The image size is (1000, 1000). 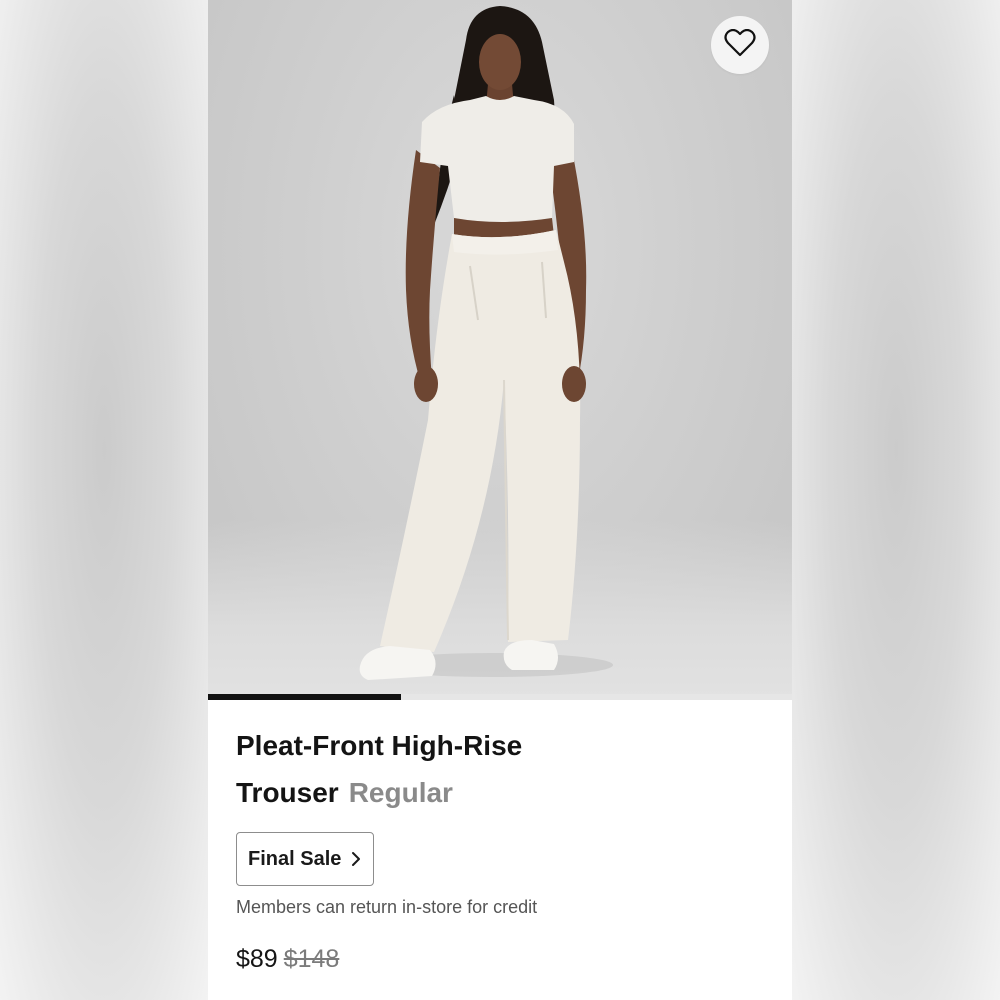 I want to click on product-title: Pleat-Front High-Rise Trouser Regular, so click(x=501, y=769).